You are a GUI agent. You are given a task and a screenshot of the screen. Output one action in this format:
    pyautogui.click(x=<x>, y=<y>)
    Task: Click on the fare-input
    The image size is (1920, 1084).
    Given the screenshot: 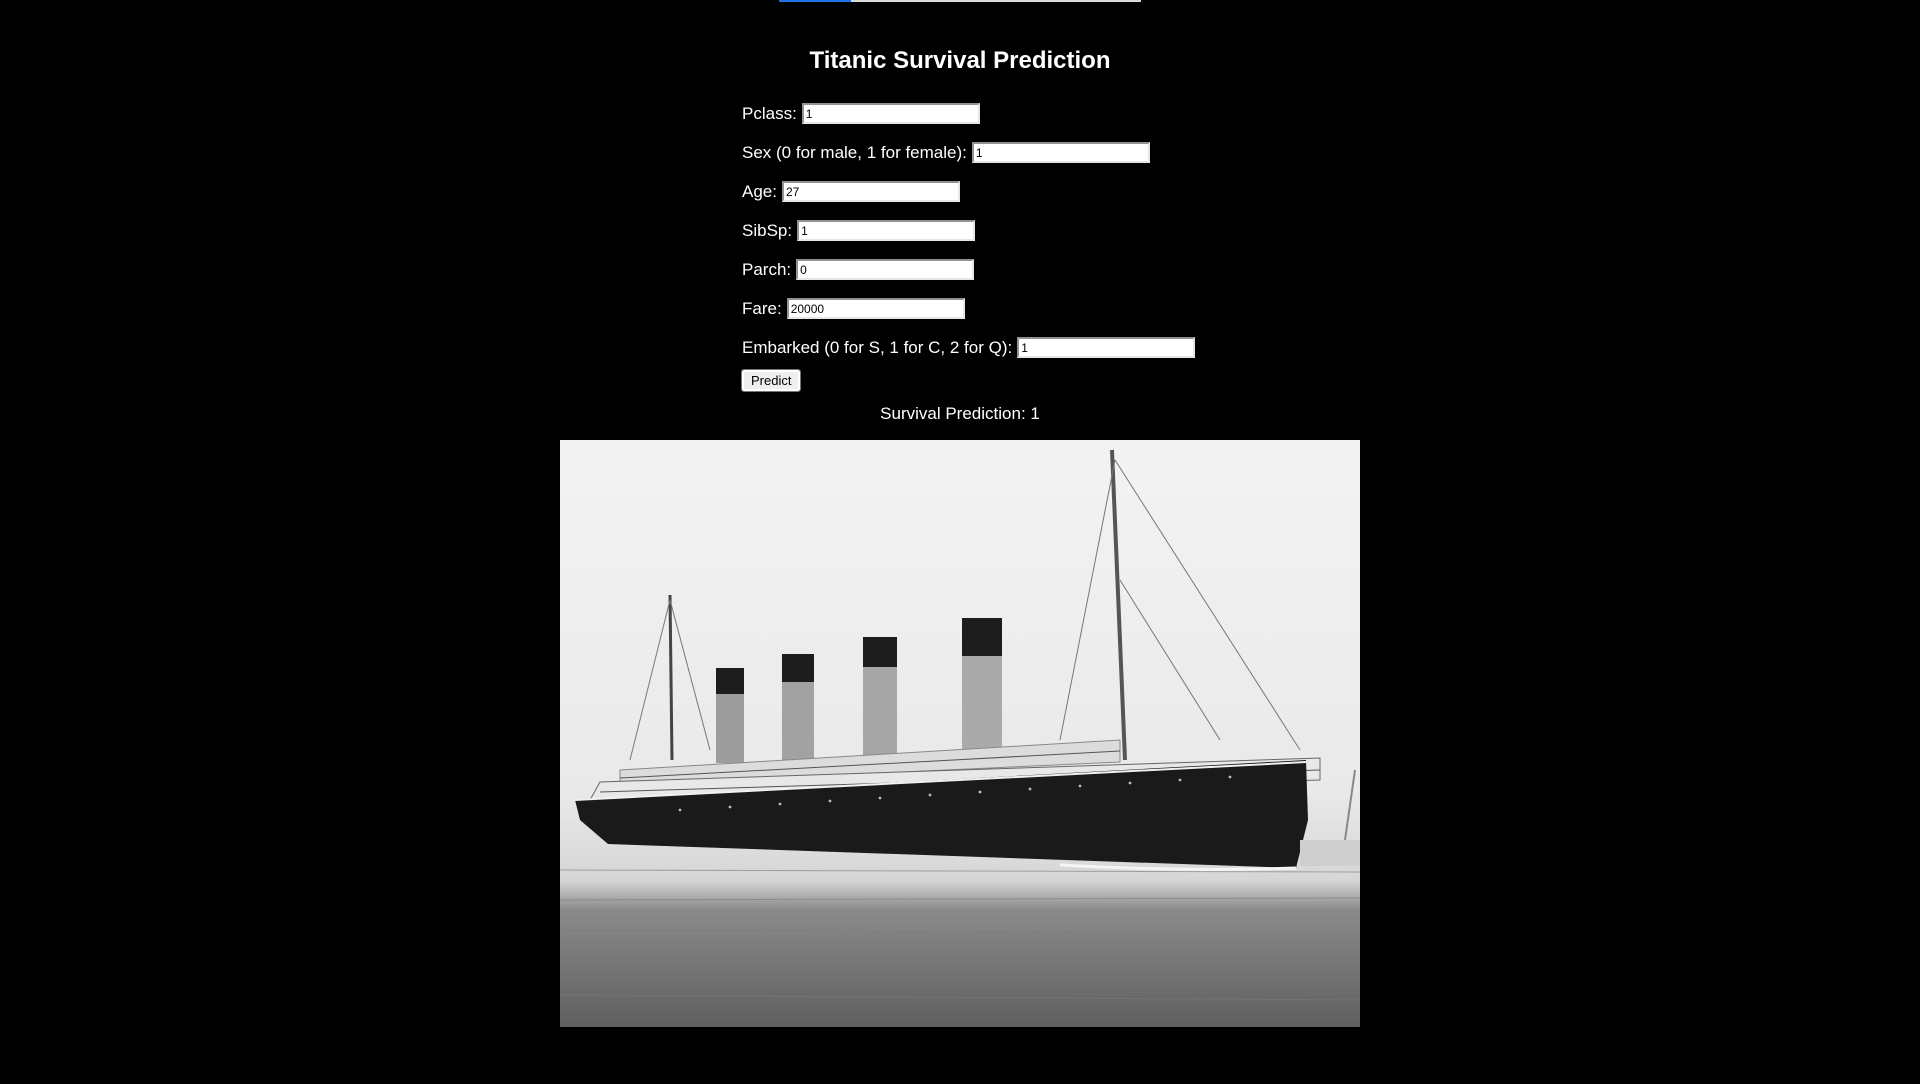 What is the action you would take?
    pyautogui.click(x=875, y=308)
    